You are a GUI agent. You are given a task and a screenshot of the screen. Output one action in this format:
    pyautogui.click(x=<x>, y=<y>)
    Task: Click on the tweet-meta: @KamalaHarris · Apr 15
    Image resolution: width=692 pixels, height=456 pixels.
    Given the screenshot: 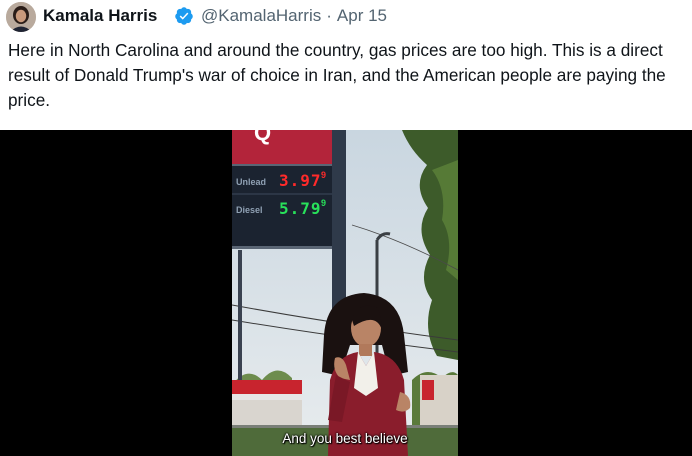 What is the action you would take?
    pyautogui.click(x=294, y=16)
    